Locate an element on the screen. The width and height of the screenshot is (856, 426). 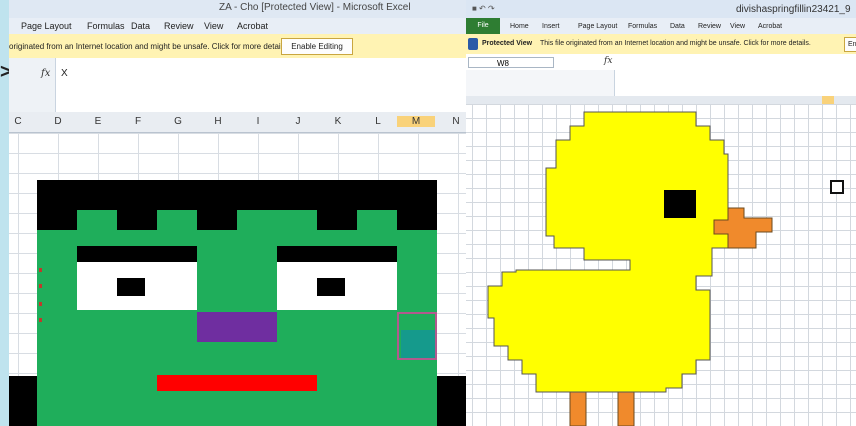
column-header: G is located at coordinates (178, 121).